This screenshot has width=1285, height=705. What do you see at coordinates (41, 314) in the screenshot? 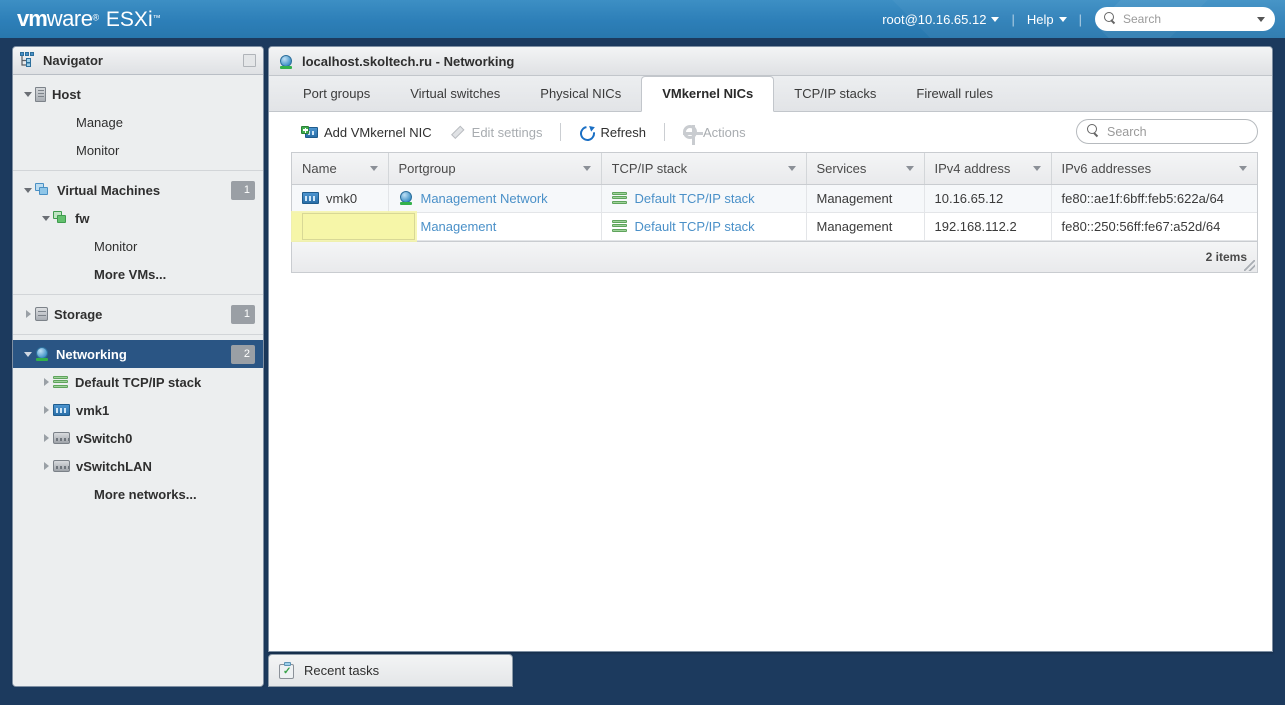
I see `storage-icon` at bounding box center [41, 314].